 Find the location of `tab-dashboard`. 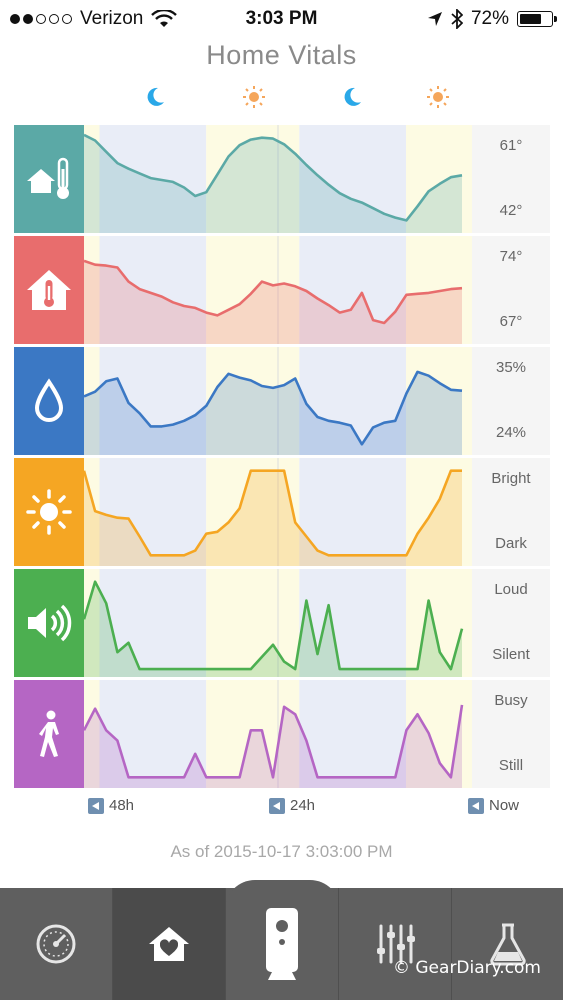

tab-dashboard is located at coordinates (56, 944).